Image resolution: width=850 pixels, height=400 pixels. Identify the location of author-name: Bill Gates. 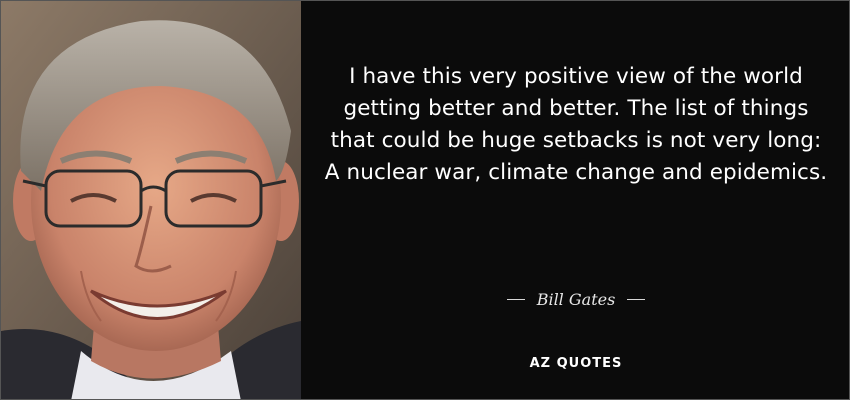
(576, 299).